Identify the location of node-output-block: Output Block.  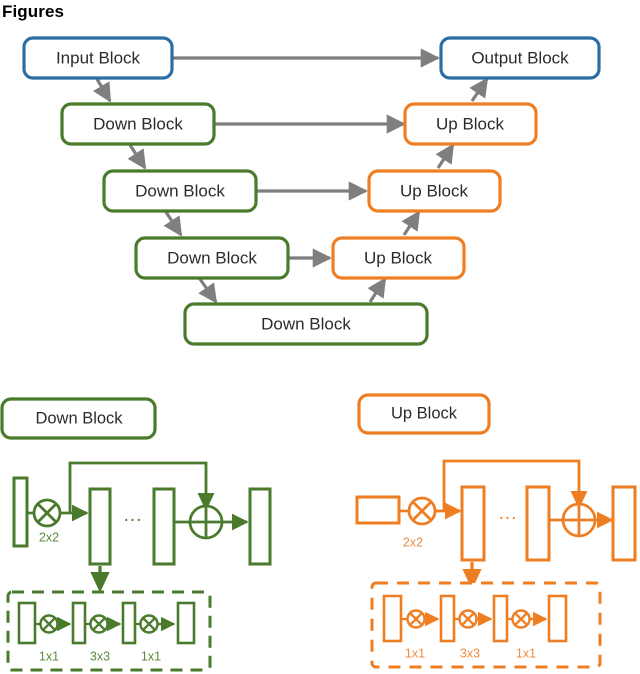
(520, 58).